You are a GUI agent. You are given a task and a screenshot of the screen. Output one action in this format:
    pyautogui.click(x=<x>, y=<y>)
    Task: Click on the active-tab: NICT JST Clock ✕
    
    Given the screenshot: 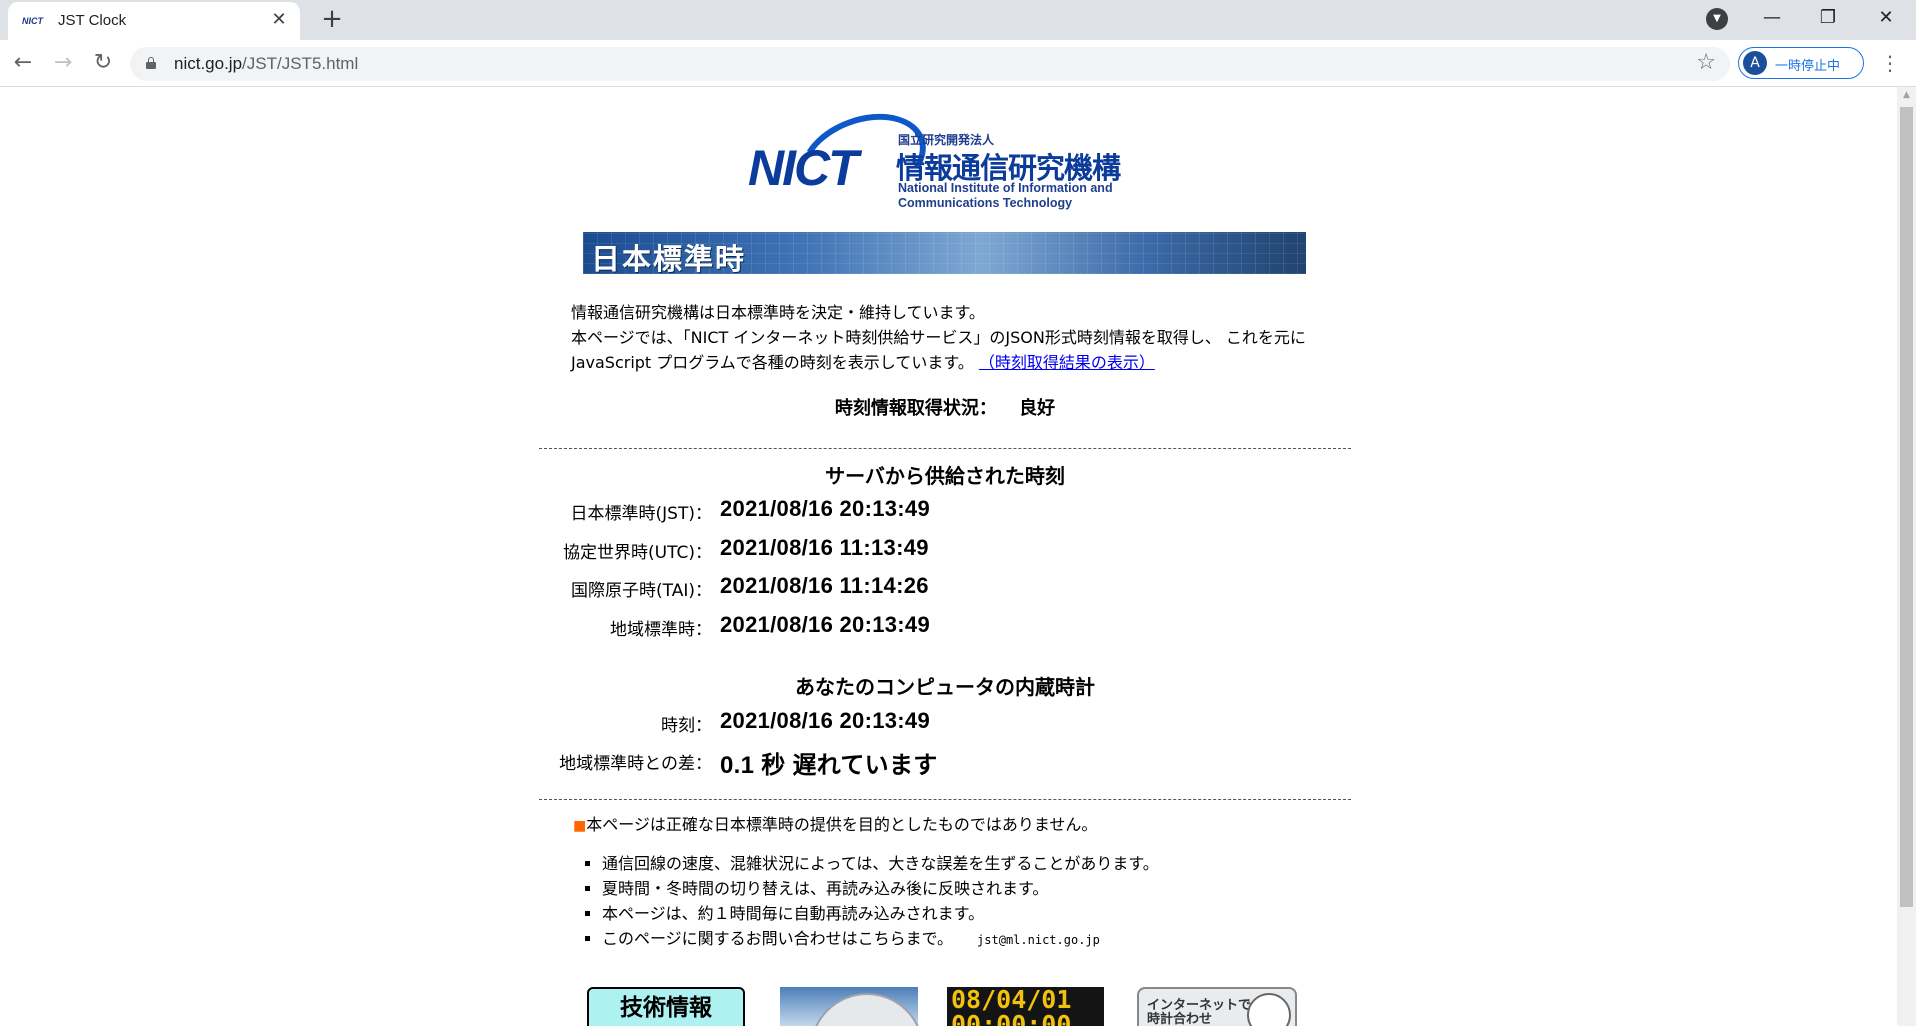 What is the action you would take?
    pyautogui.click(x=154, y=21)
    